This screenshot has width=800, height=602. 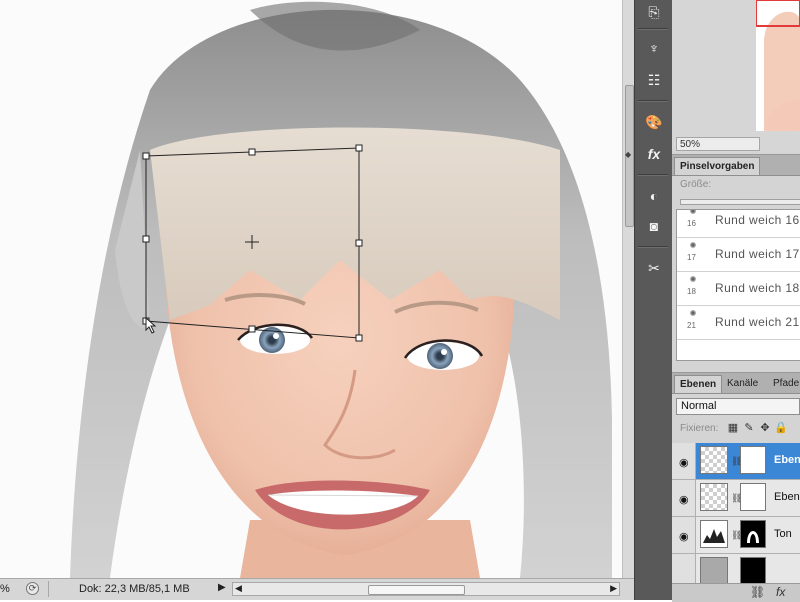 I want to click on tab-kanaele: Kanäle, so click(x=742, y=384).